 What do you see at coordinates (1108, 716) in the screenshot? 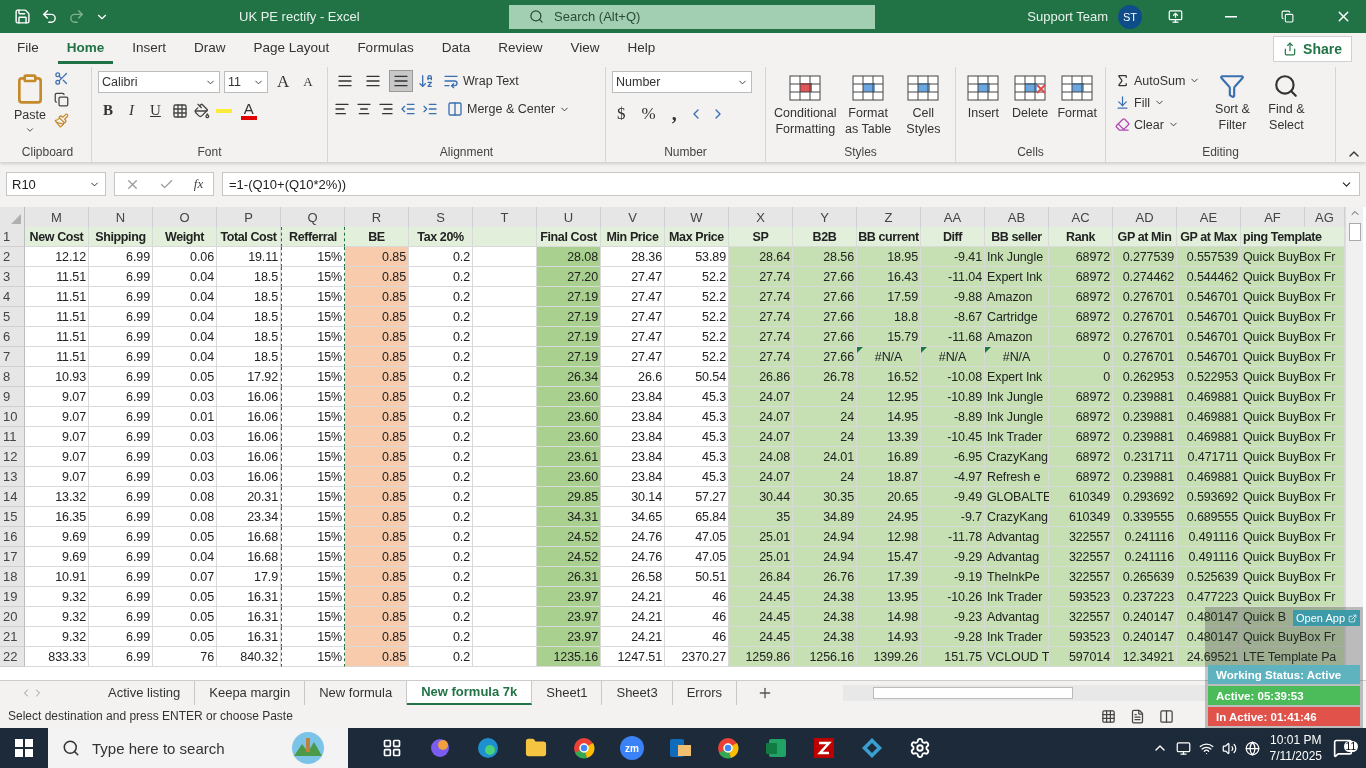
I see `normal-view-icon` at bounding box center [1108, 716].